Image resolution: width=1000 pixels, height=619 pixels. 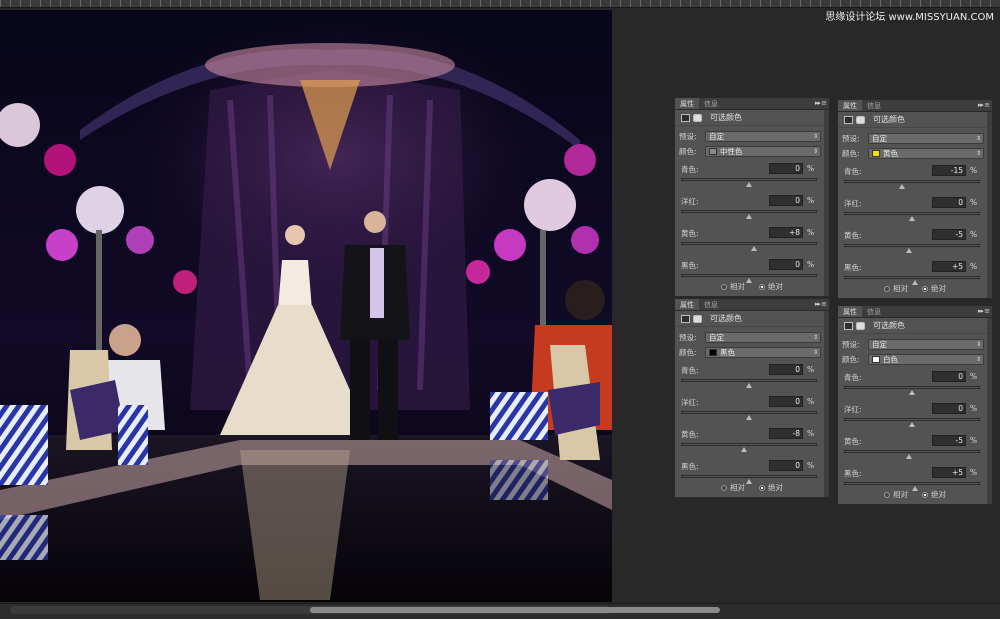 What do you see at coordinates (915, 178) in the screenshot?
I see `cyan-slider-group: 青色: -15 %` at bounding box center [915, 178].